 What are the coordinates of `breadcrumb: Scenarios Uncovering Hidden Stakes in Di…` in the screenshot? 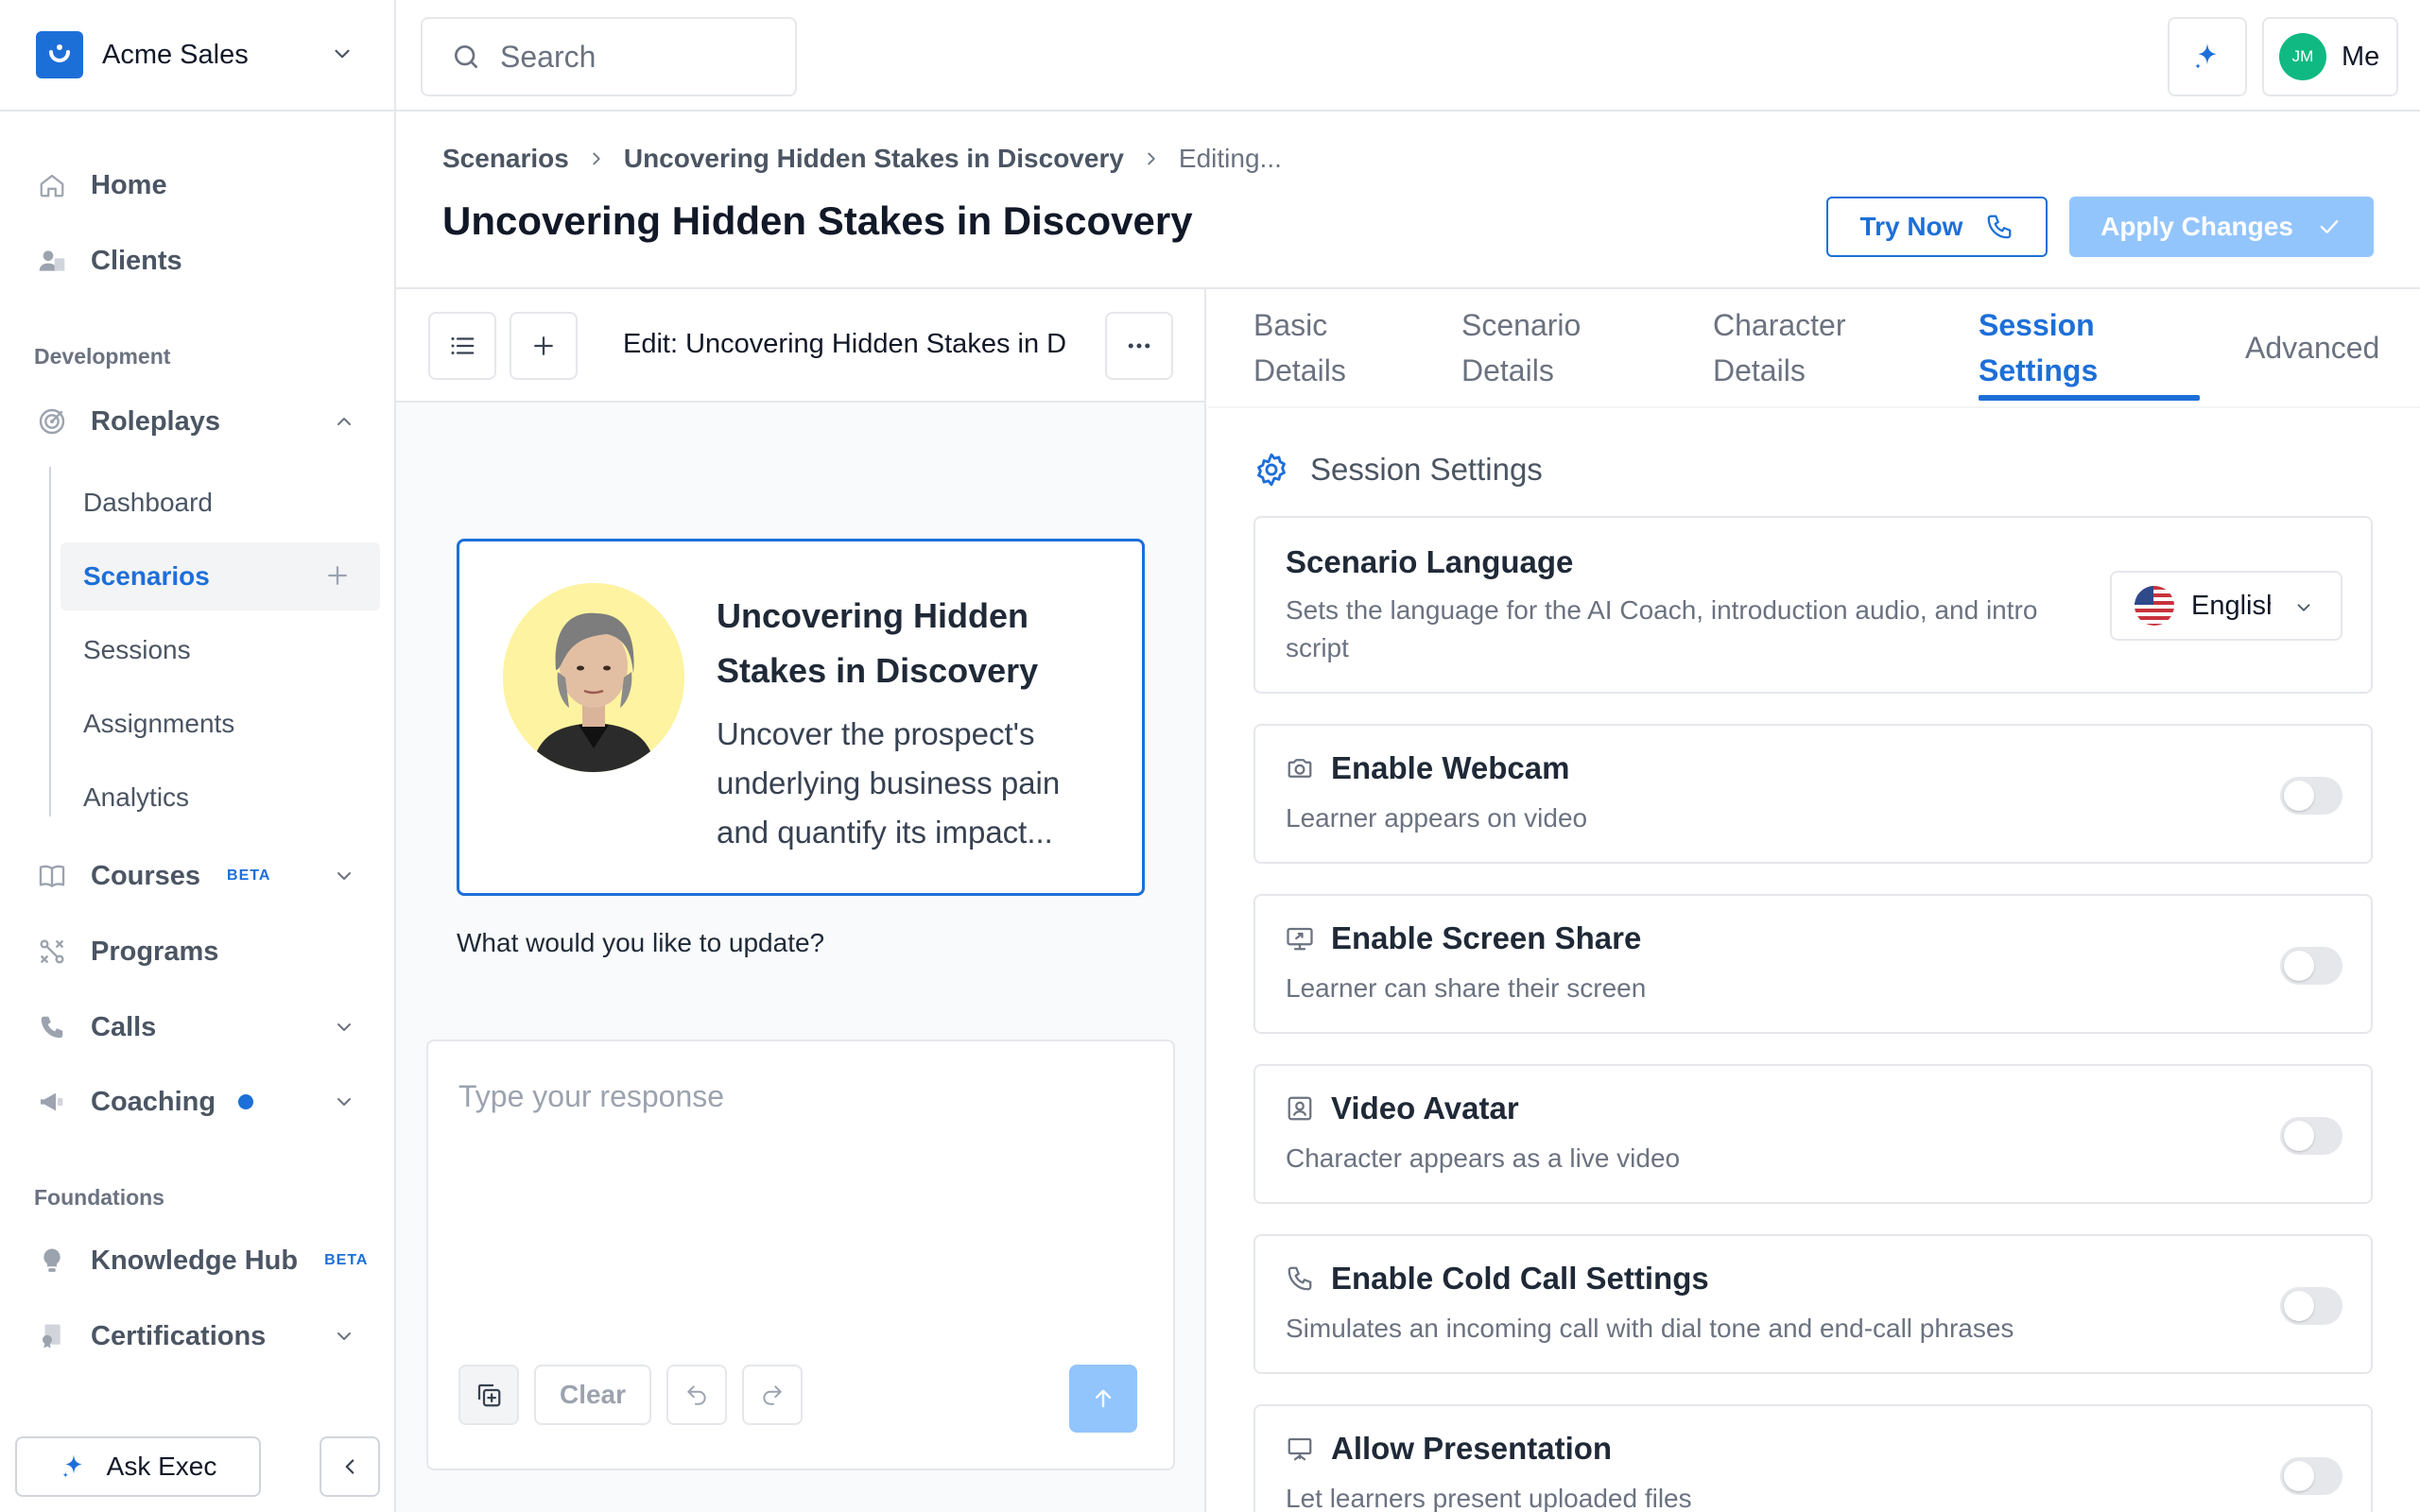 It's located at (862, 159).